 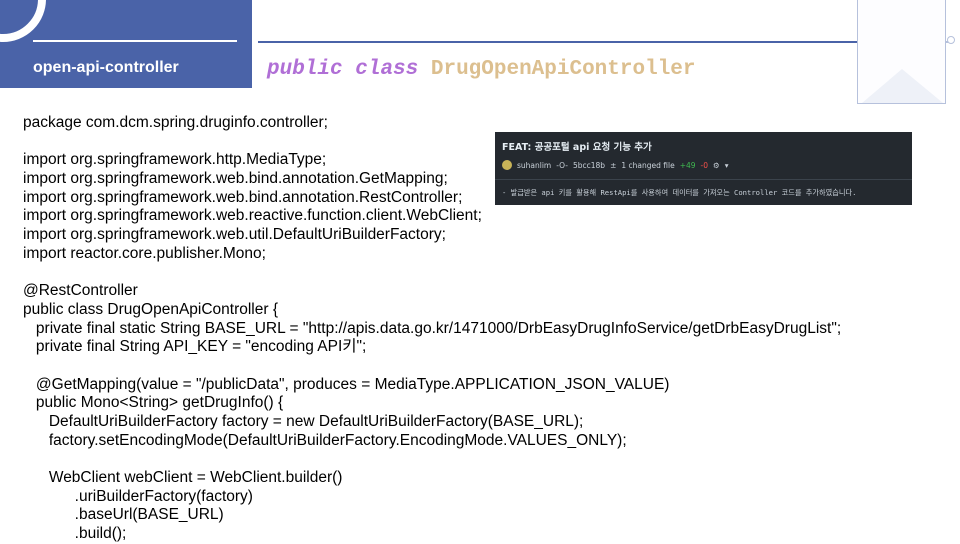 What do you see at coordinates (716, 165) in the screenshot?
I see `gear-icon: ⚙` at bounding box center [716, 165].